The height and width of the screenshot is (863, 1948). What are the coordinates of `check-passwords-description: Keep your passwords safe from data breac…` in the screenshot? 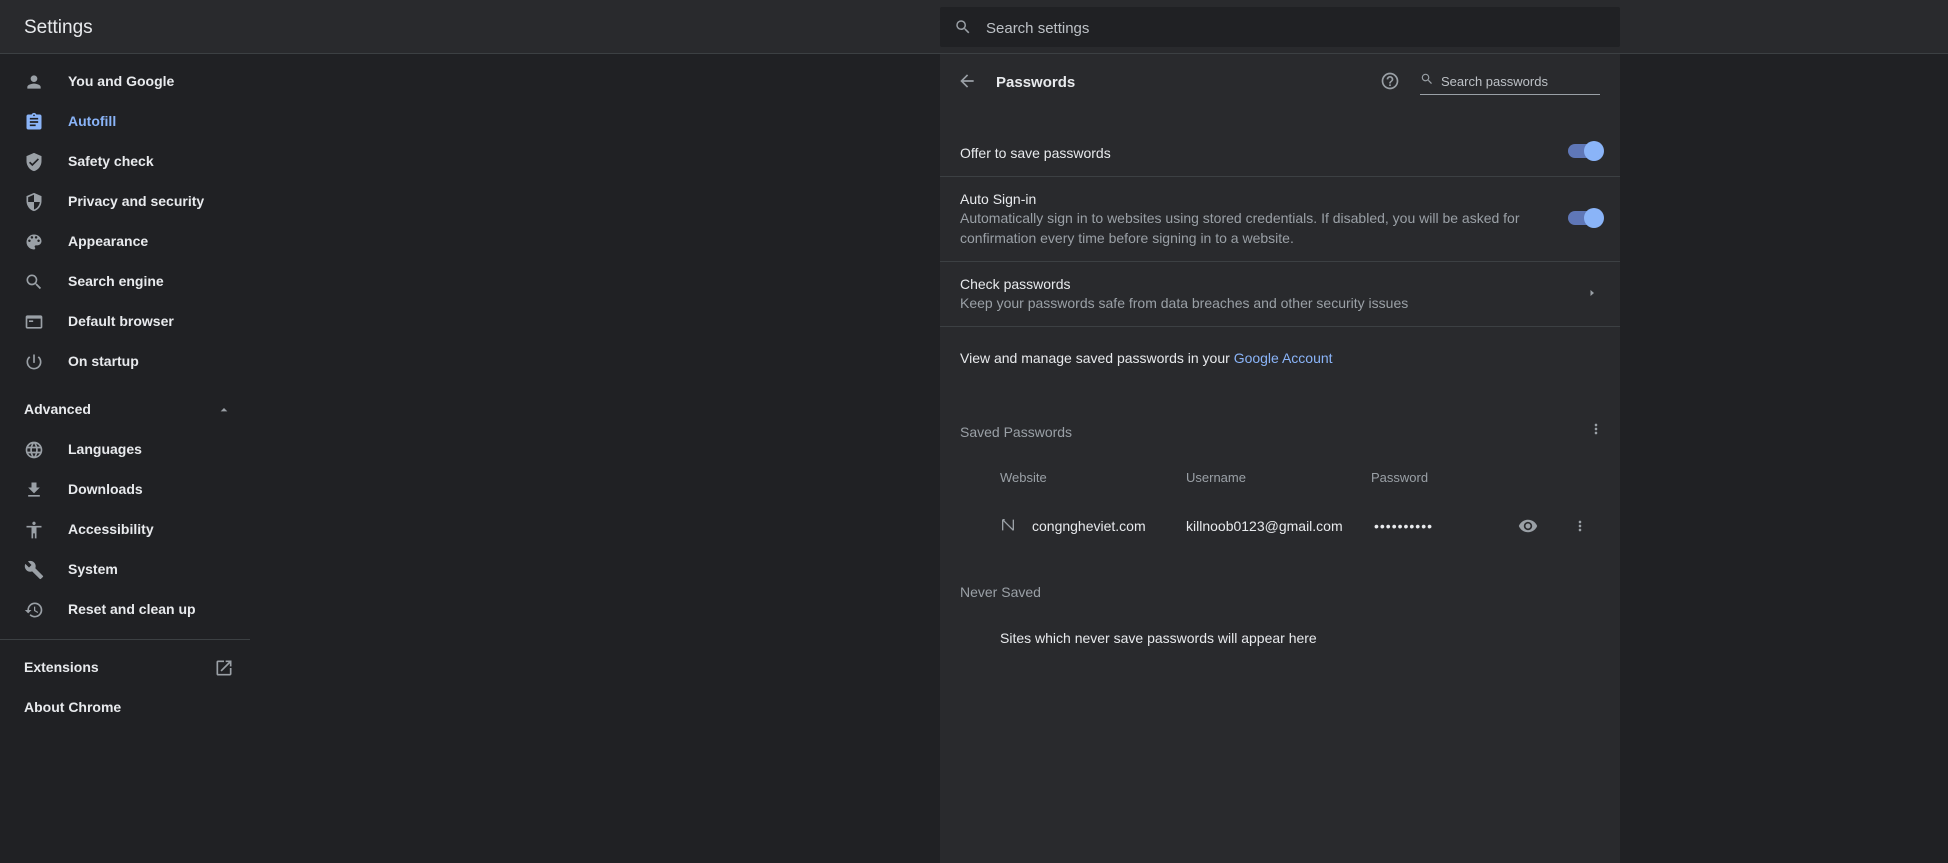 It's located at (1184, 303).